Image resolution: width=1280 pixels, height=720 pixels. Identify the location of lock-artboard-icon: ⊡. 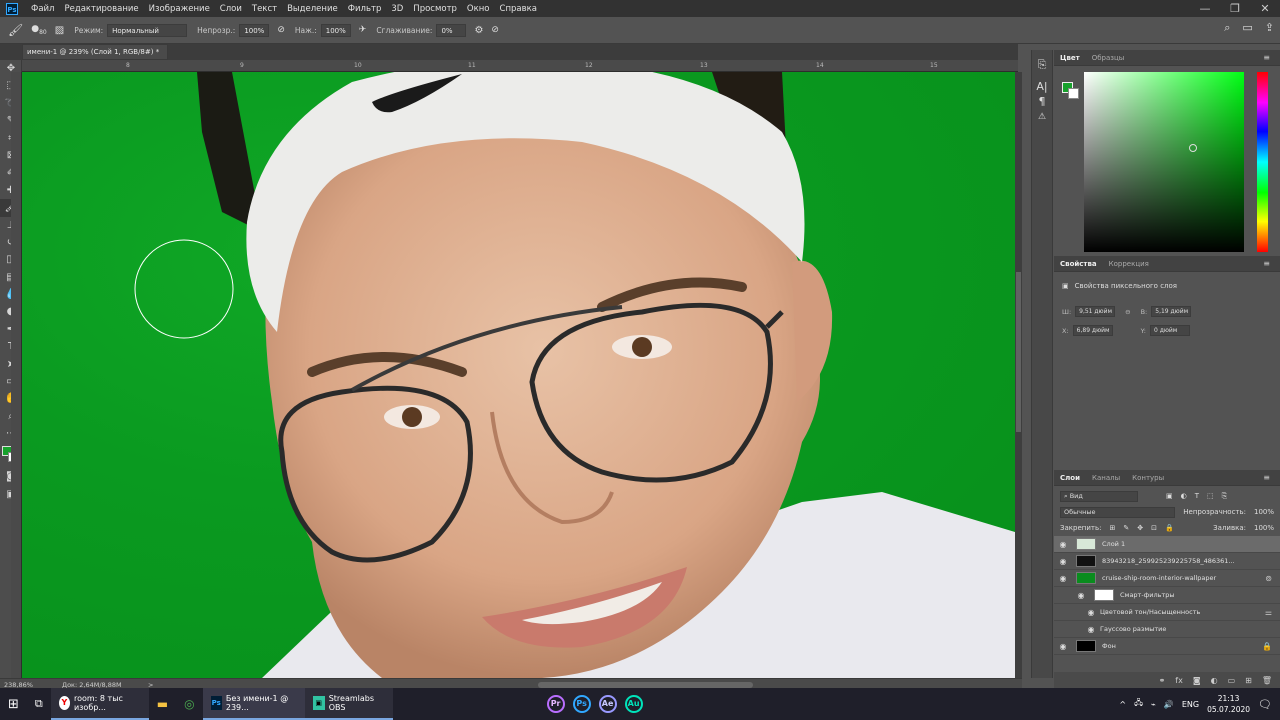
(1154, 528).